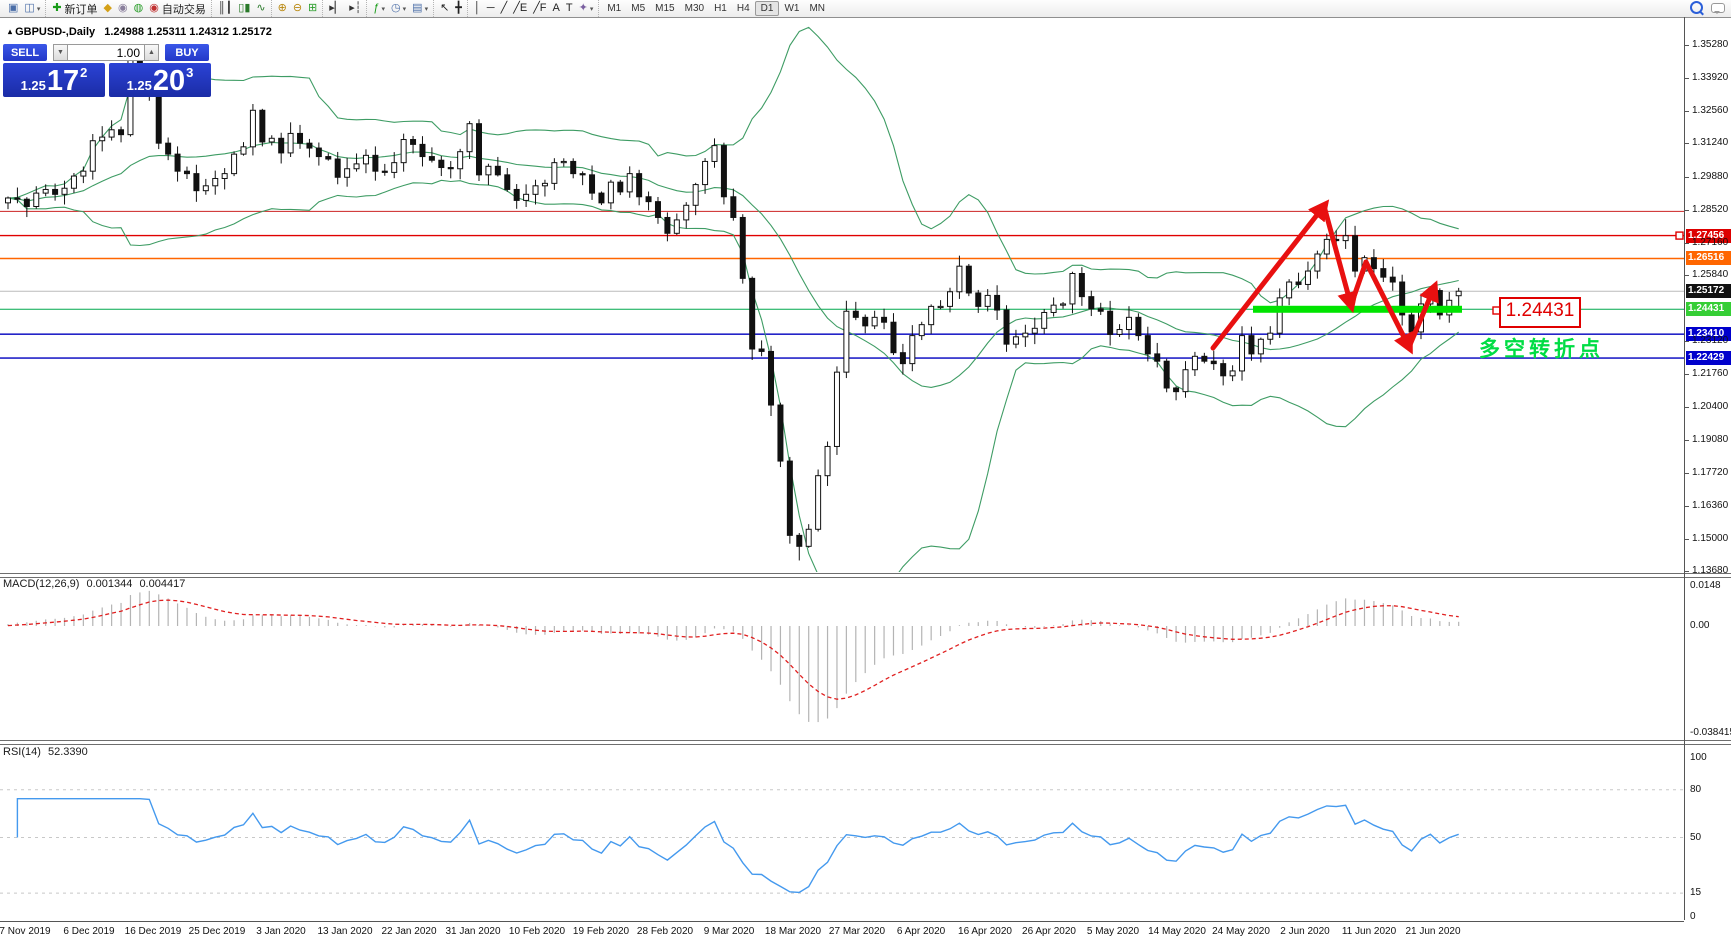 The height and width of the screenshot is (939, 1731). What do you see at coordinates (1339, 258) in the screenshot?
I see `trend-zigzag-arrow` at bounding box center [1339, 258].